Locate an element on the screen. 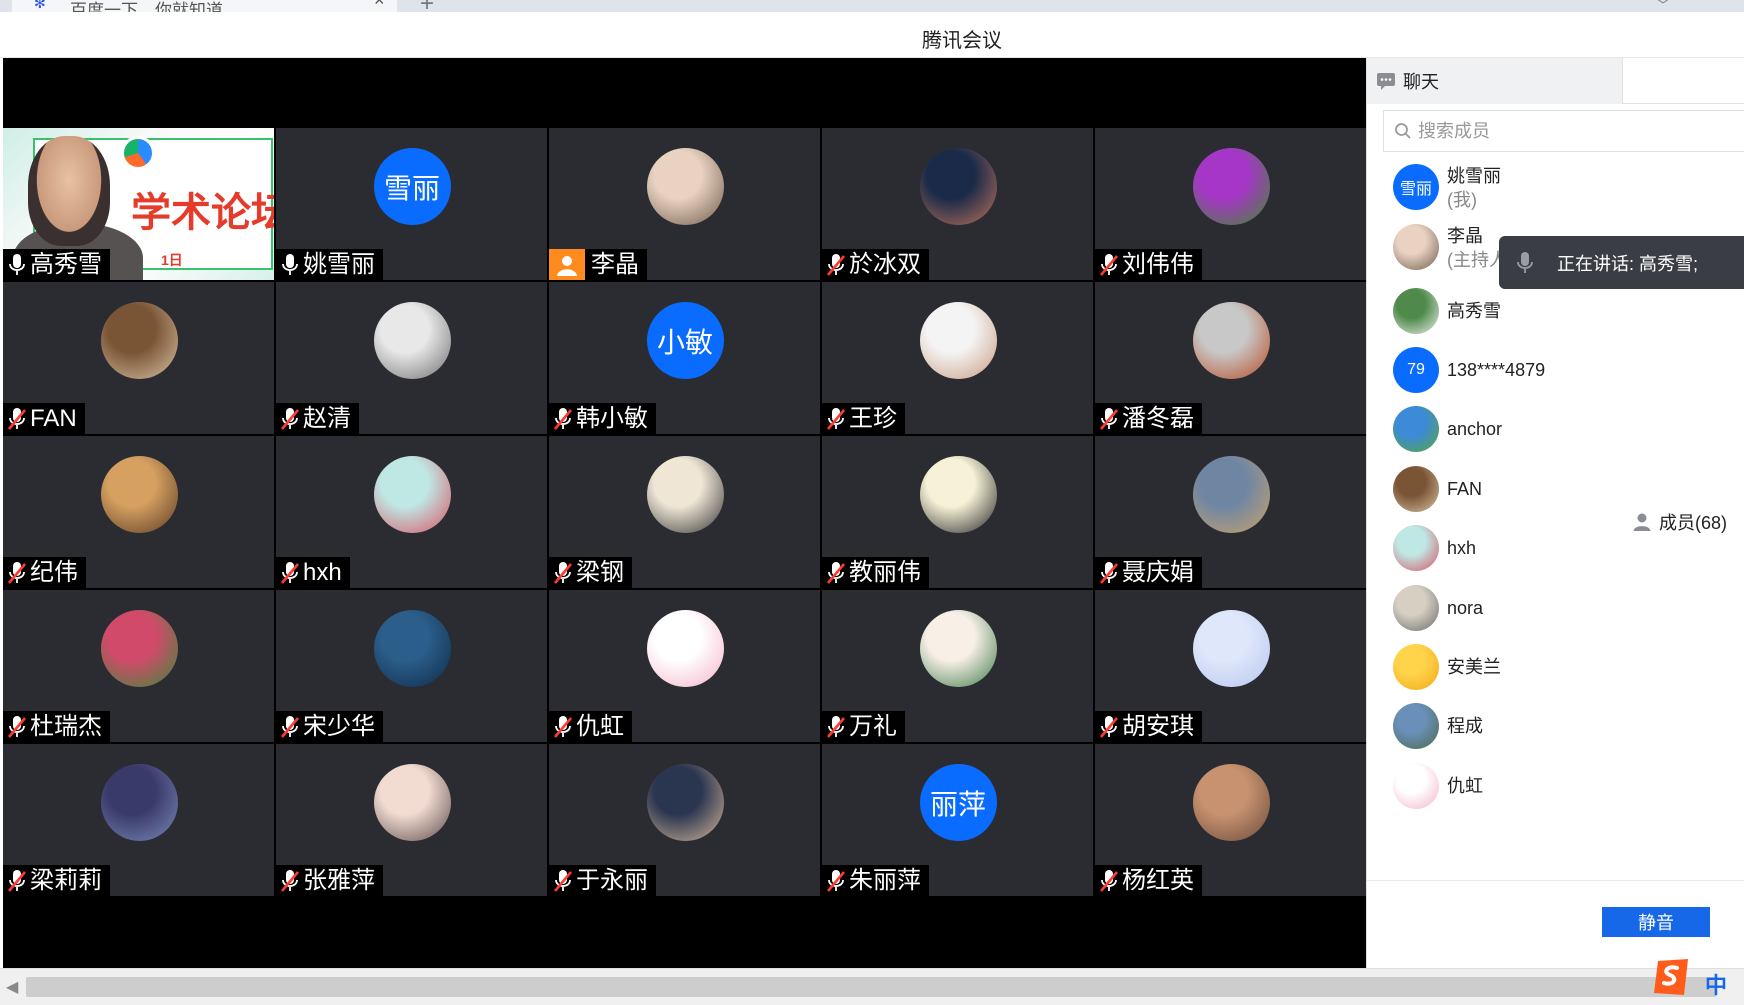 The image size is (1744, 1005). member-list-item: FAN is located at coordinates (1563, 491).